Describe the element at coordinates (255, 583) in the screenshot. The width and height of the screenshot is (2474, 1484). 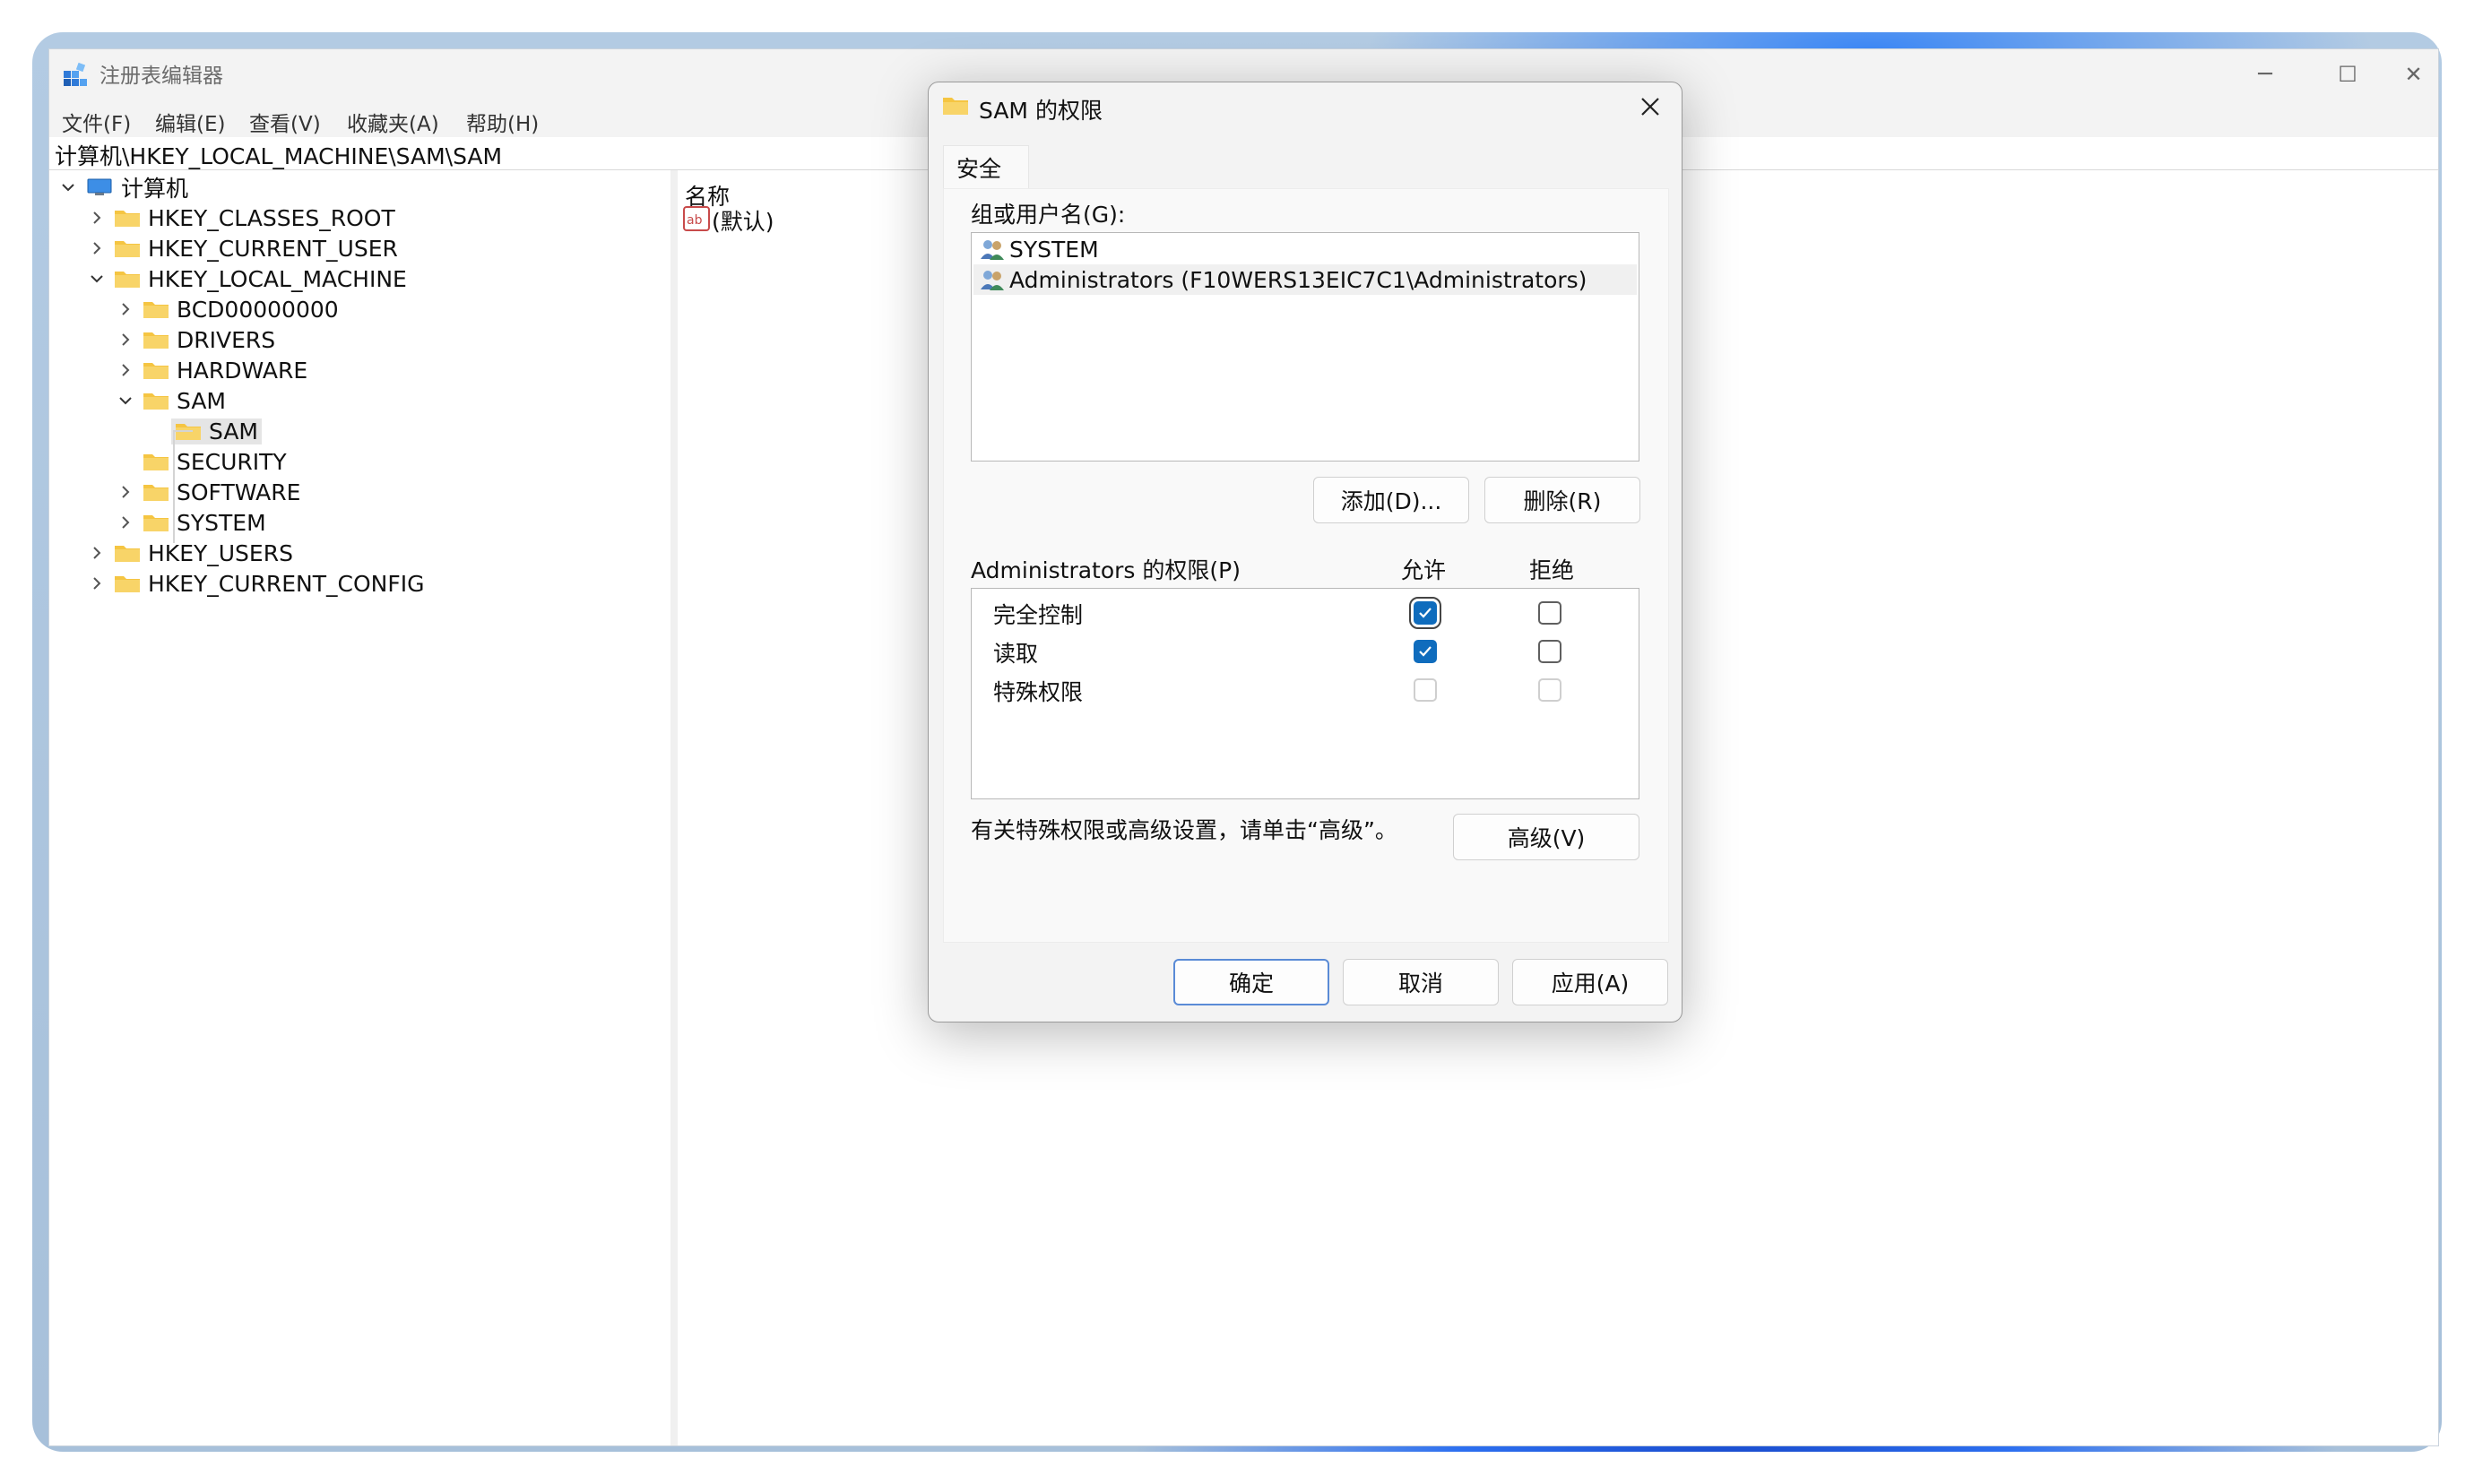
I see `tree-item-hkey-current-config: HKEY_CURRENT_CONFIG` at that location.